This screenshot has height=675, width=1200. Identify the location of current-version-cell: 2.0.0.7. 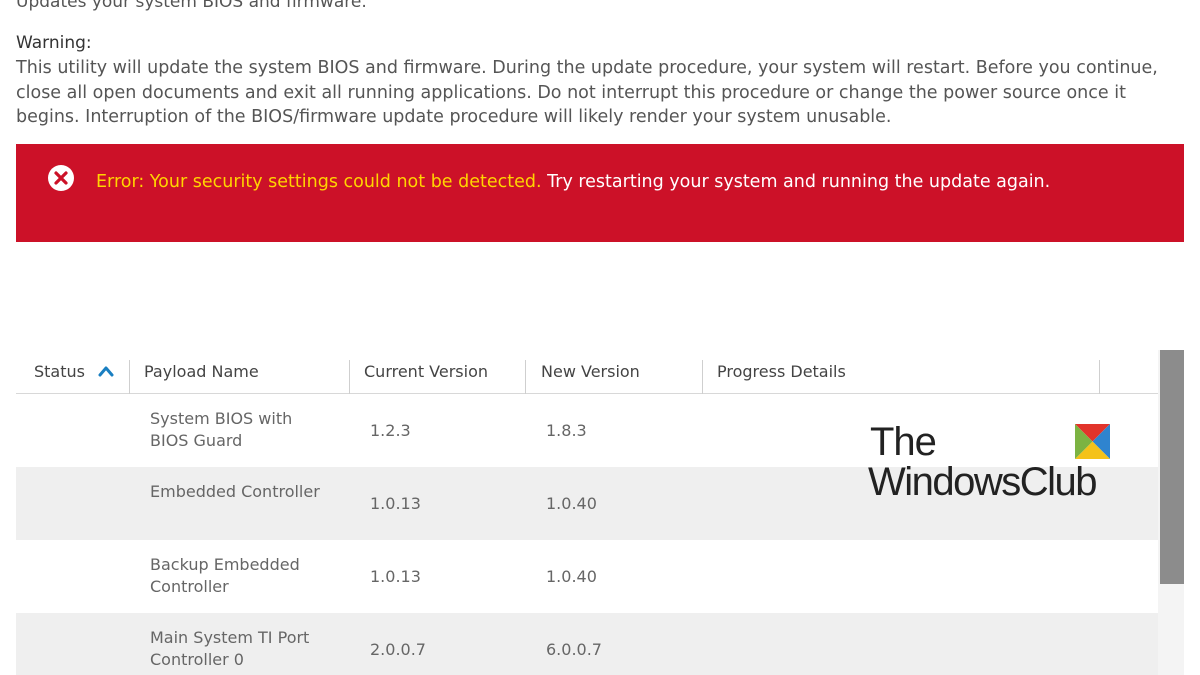
(398, 649).